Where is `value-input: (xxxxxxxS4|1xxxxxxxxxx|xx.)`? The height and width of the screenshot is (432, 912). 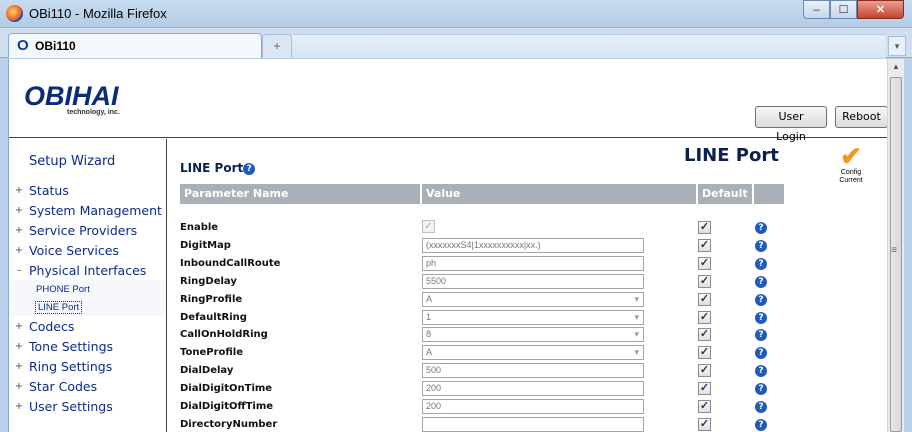 value-input: (xxxxxxxS4|1xxxxxxxxxx|xx.) is located at coordinates (533, 245).